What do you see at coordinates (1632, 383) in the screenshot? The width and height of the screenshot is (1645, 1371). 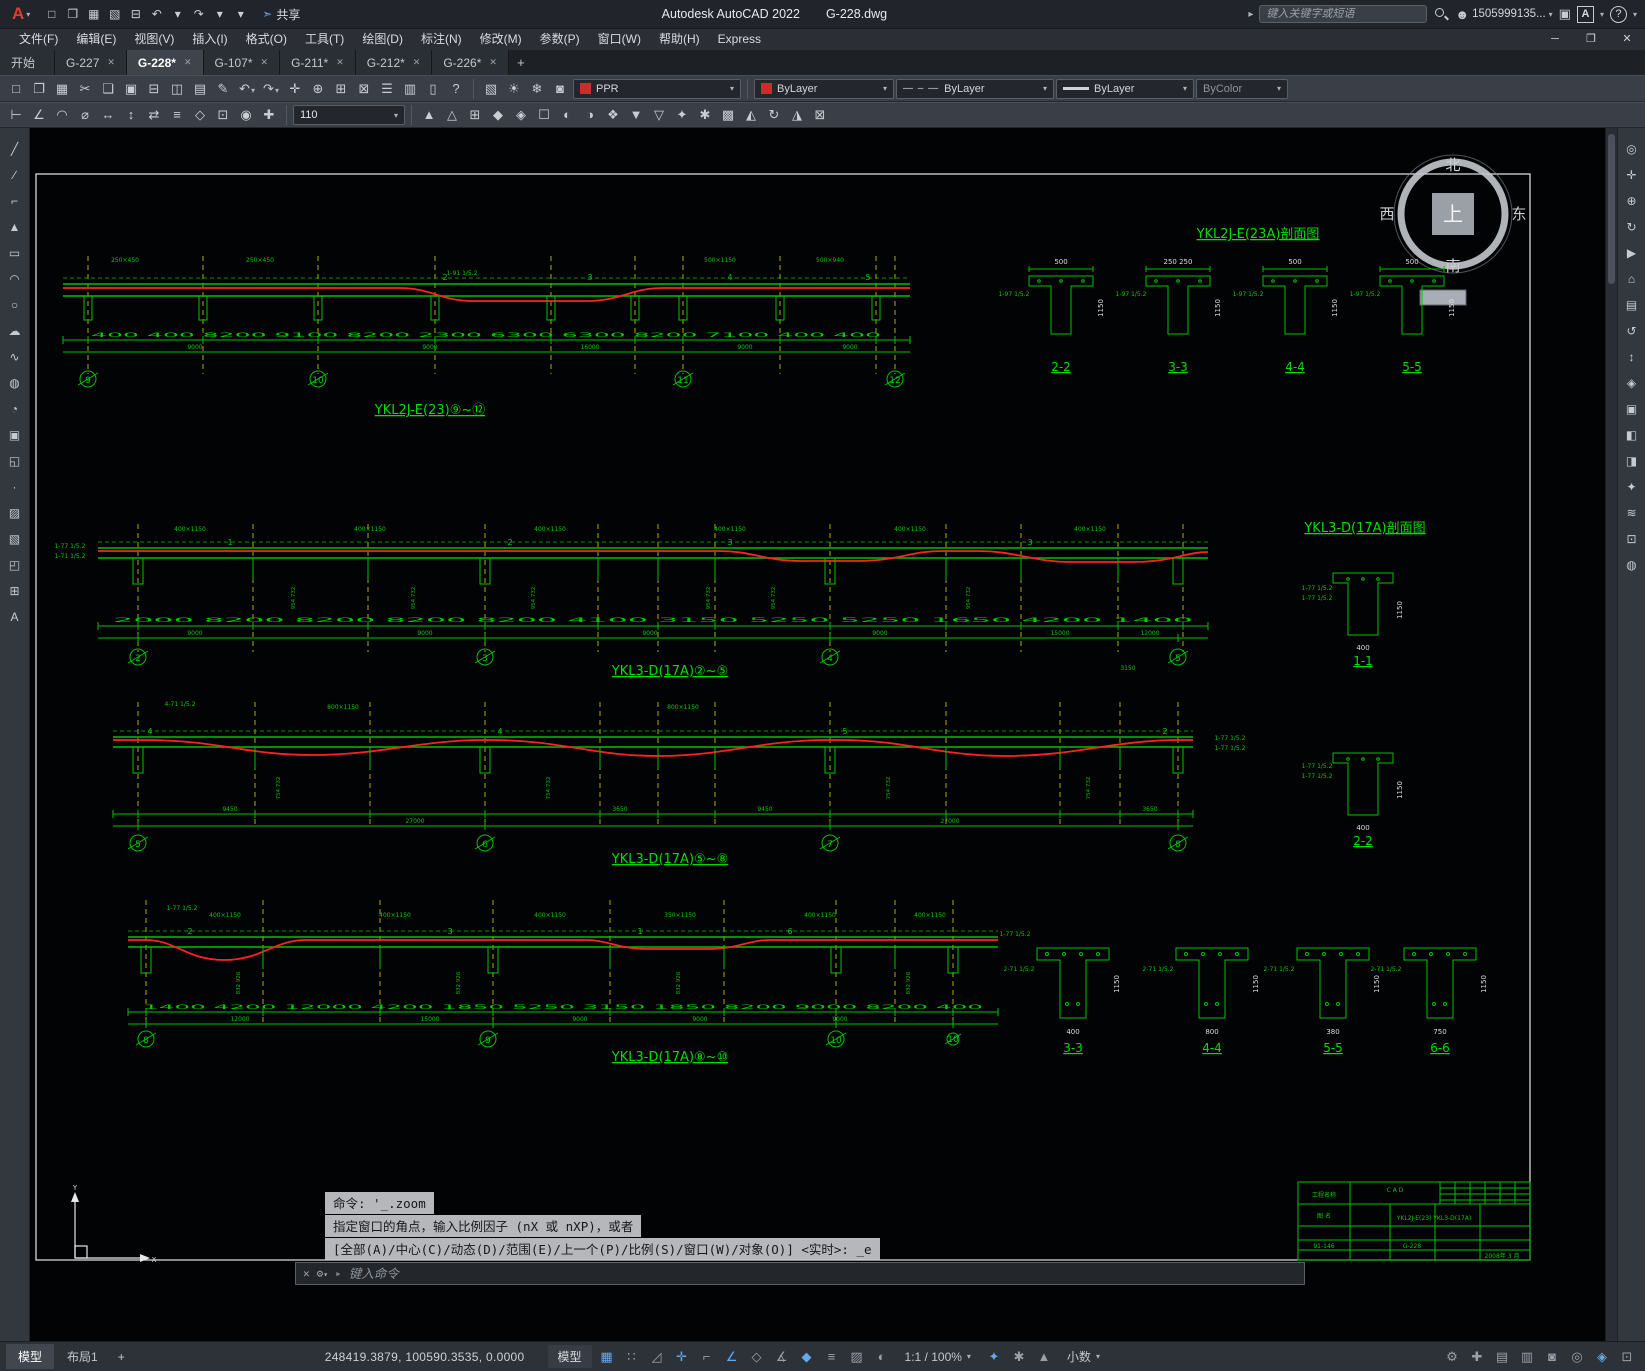 I see `materials-icon: ◈` at bounding box center [1632, 383].